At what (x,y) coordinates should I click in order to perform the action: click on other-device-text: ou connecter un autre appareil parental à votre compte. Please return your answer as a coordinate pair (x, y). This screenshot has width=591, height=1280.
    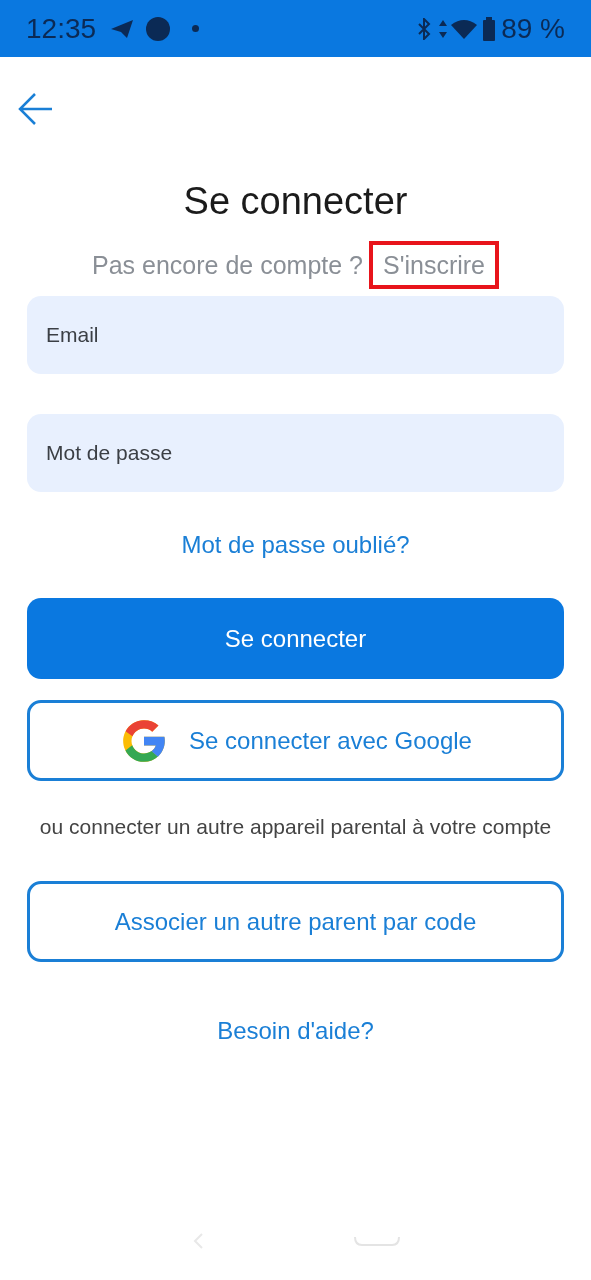
    Looking at the image, I should click on (295, 827).